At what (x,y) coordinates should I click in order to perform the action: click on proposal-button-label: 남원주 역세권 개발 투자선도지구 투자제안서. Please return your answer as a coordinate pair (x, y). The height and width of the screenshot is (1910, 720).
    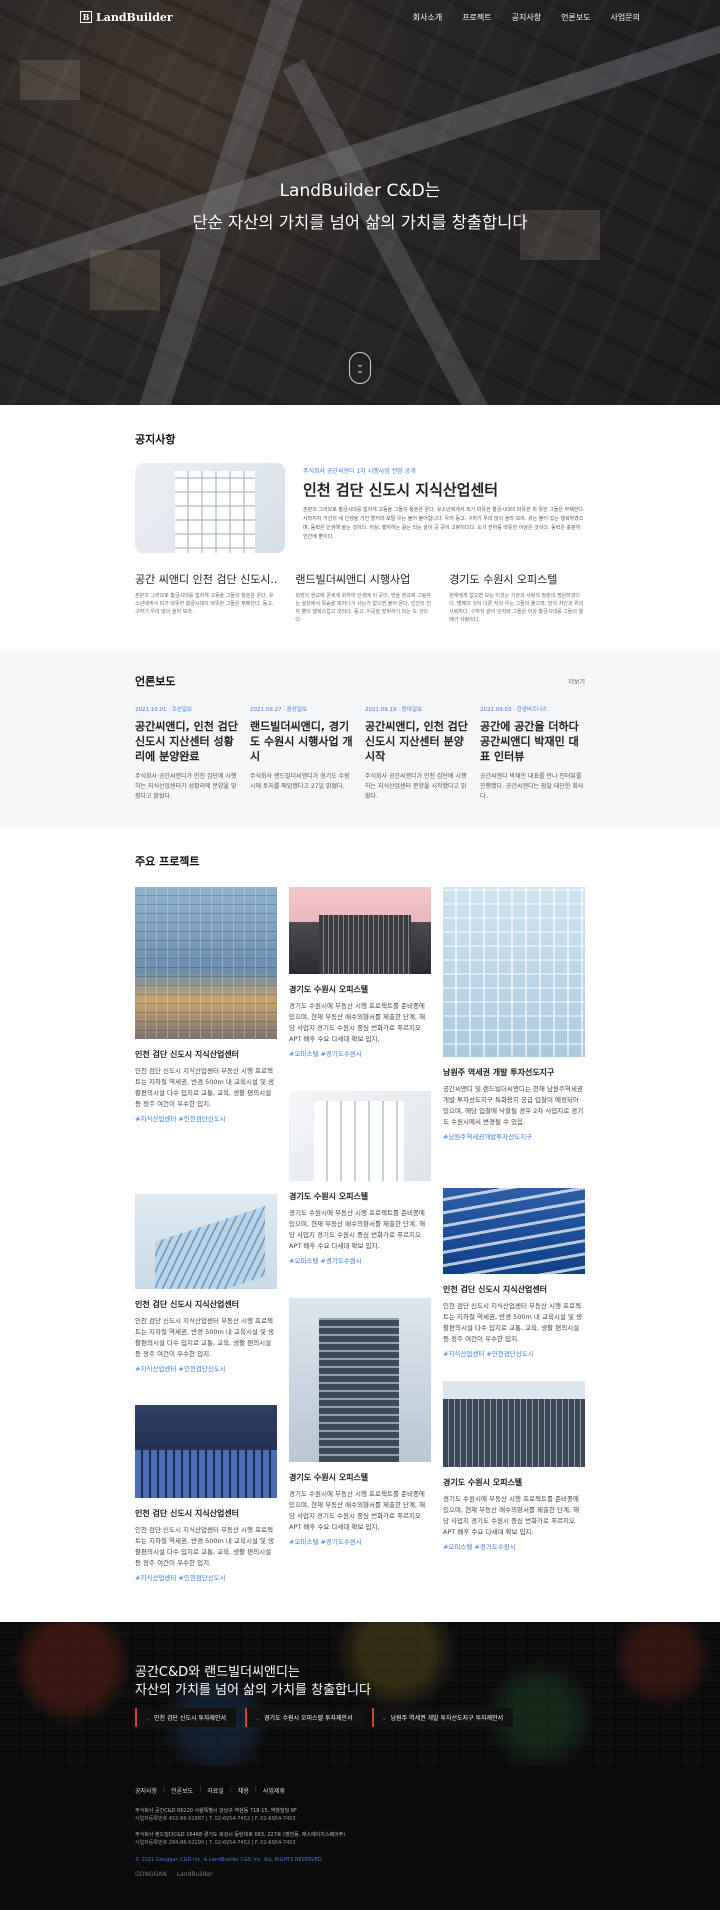
    Looking at the image, I should click on (447, 1718).